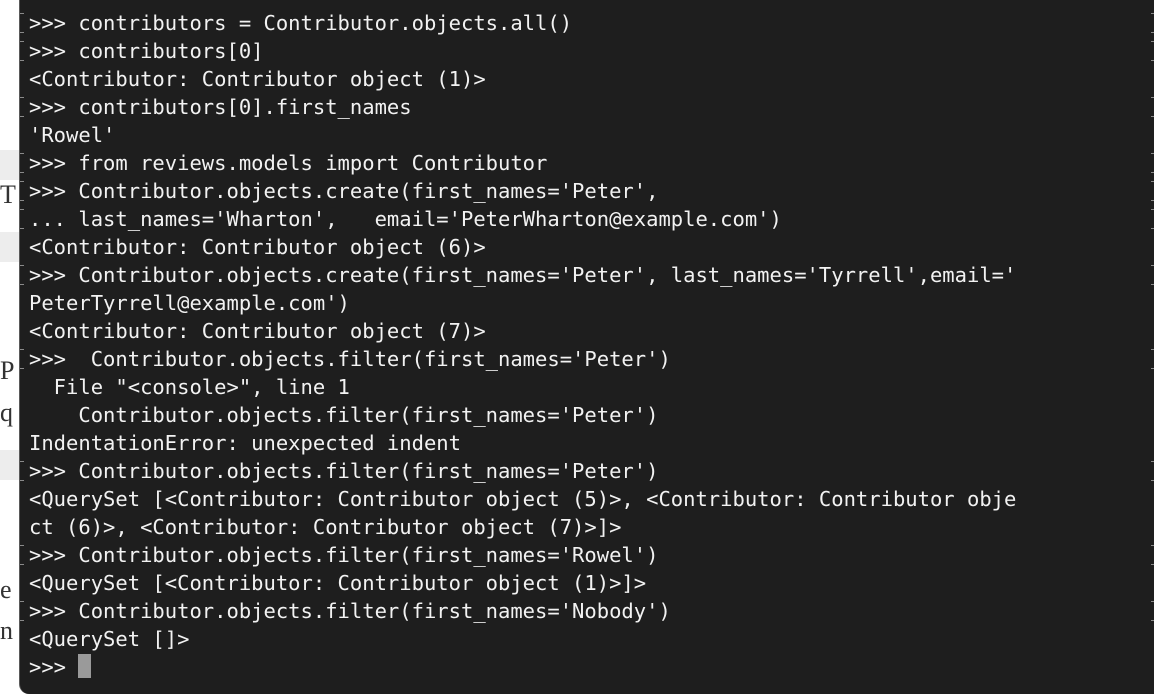  What do you see at coordinates (587, 51) in the screenshot?
I see `terminal-command-line: >>> contributors[0]` at bounding box center [587, 51].